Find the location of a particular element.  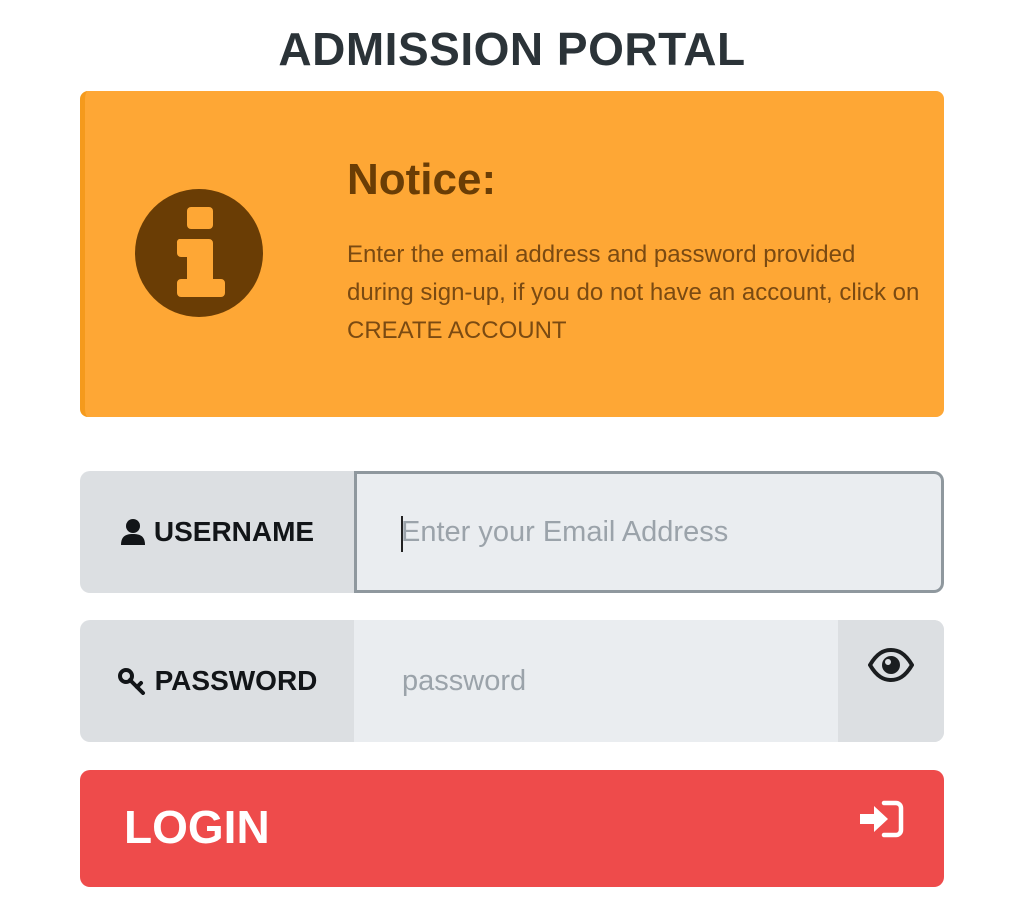

password-field is located at coordinates (596, 681).